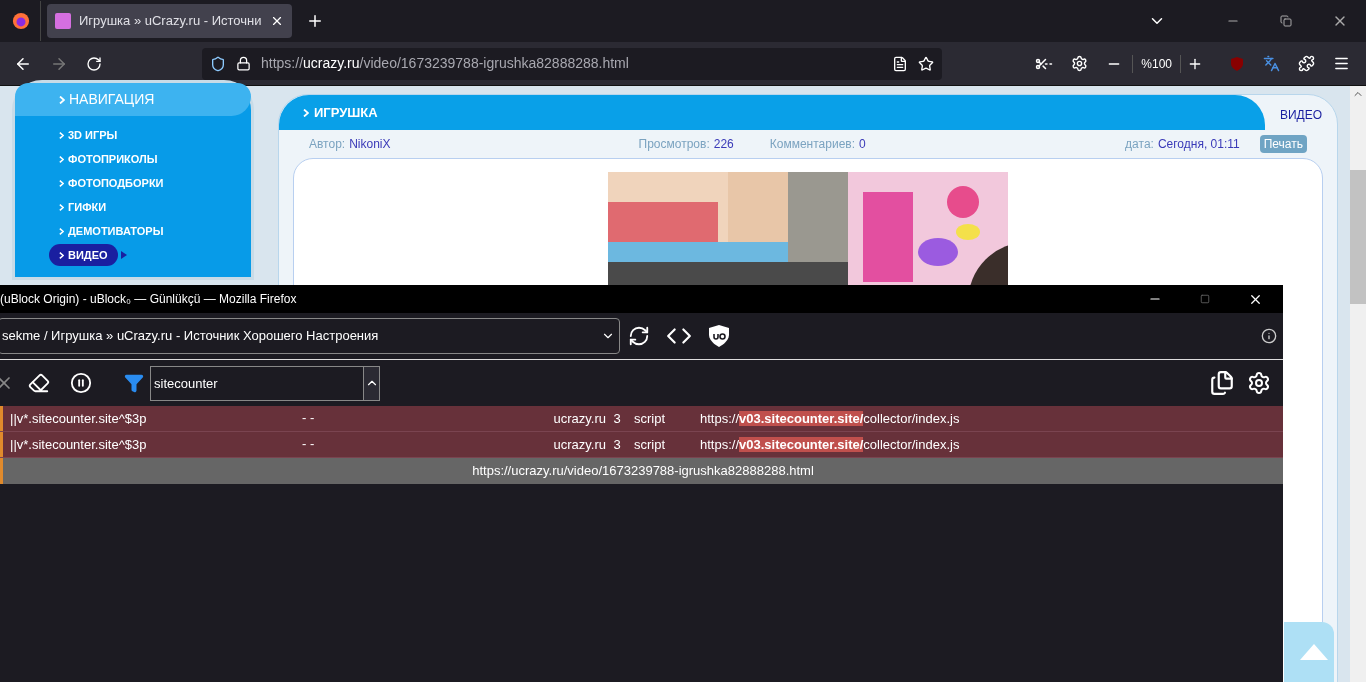  Describe the element at coordinates (900, 63) in the screenshot. I see `reader-view-icon` at that location.